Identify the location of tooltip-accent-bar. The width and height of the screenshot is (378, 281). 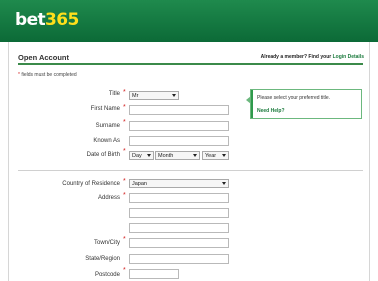
(252, 104).